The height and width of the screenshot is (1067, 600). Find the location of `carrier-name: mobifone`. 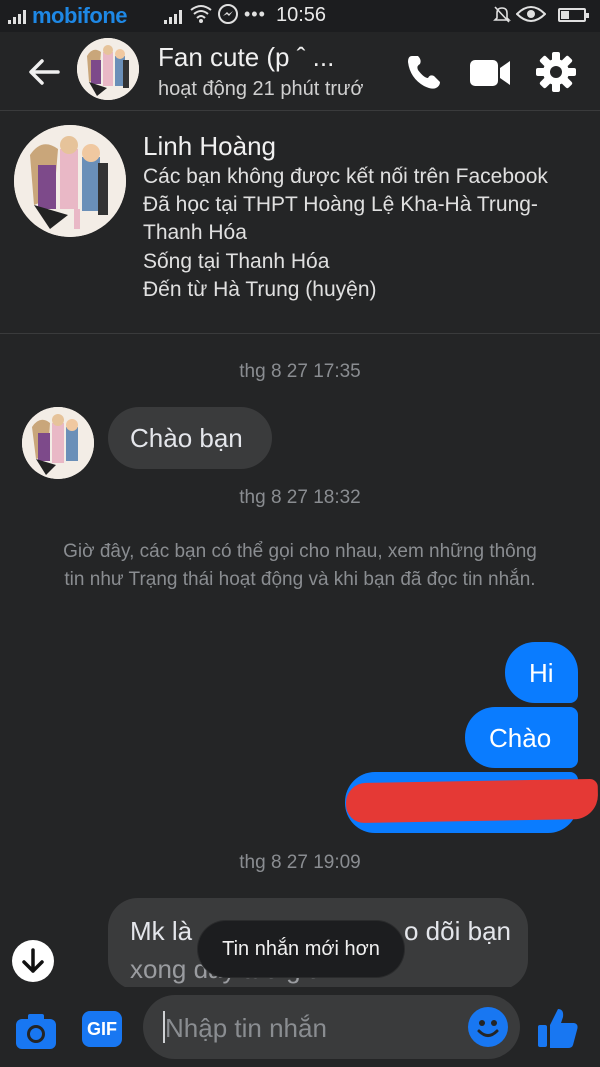

carrier-name: mobifone is located at coordinates (80, 15).